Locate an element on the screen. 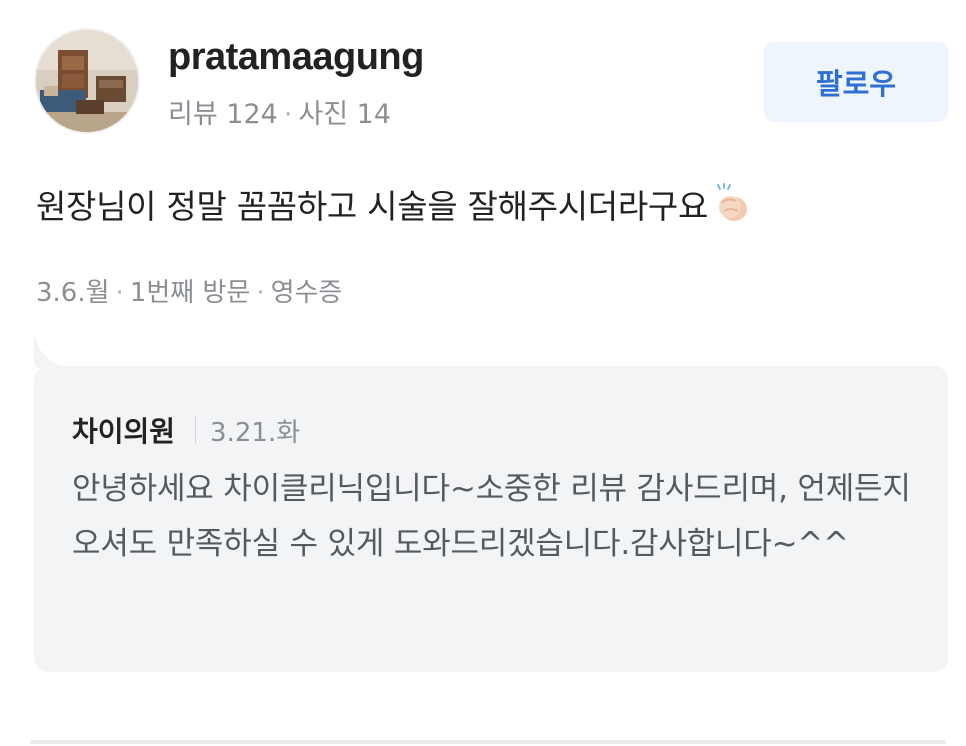 The width and height of the screenshot is (966, 746). clapping-hands-icon is located at coordinates (733, 204).